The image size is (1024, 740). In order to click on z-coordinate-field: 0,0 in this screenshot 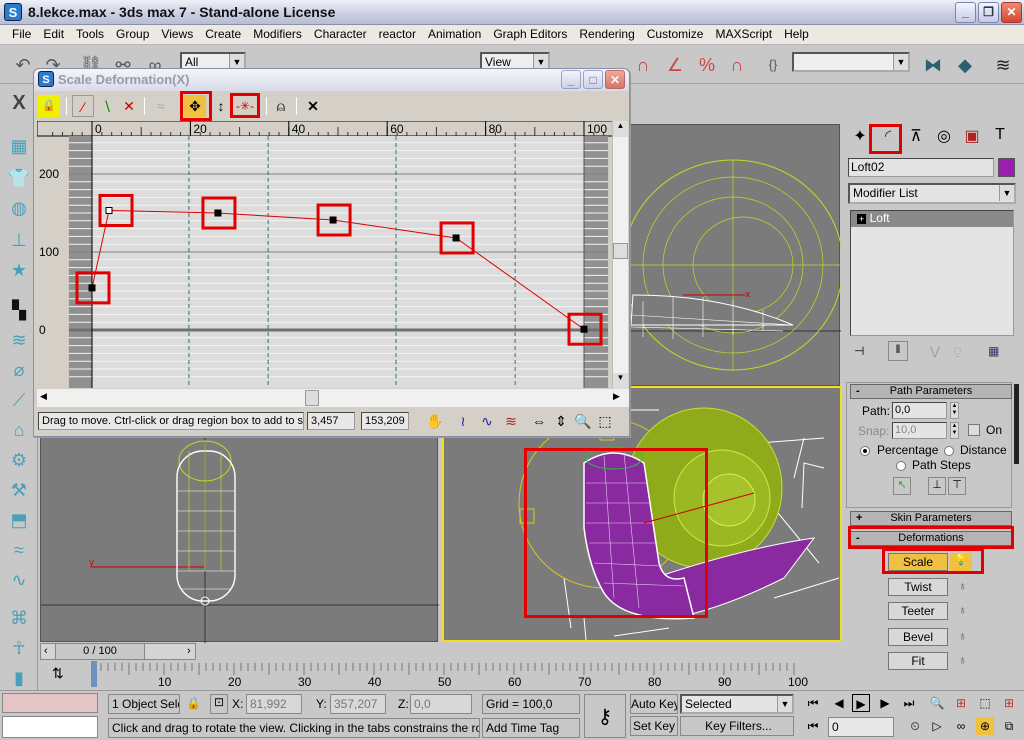, I will do `click(441, 704)`.